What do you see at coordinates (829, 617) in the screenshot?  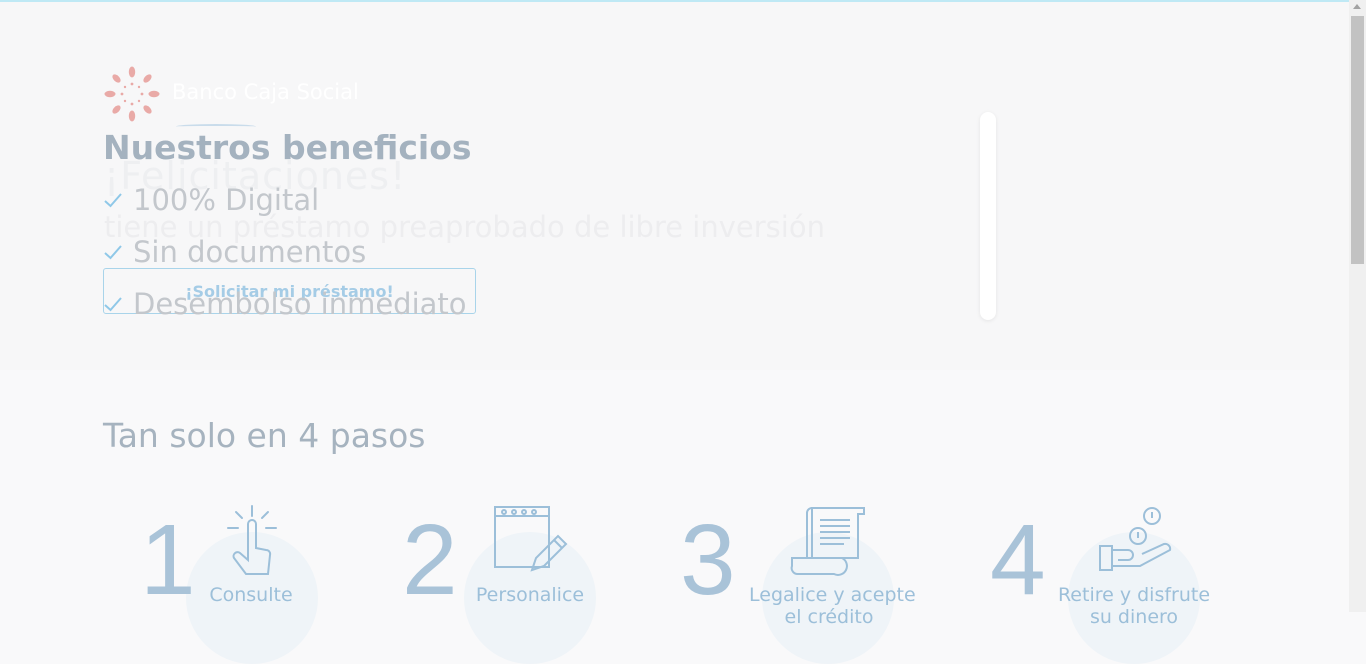 I see `step-label-line2: el crédito` at bounding box center [829, 617].